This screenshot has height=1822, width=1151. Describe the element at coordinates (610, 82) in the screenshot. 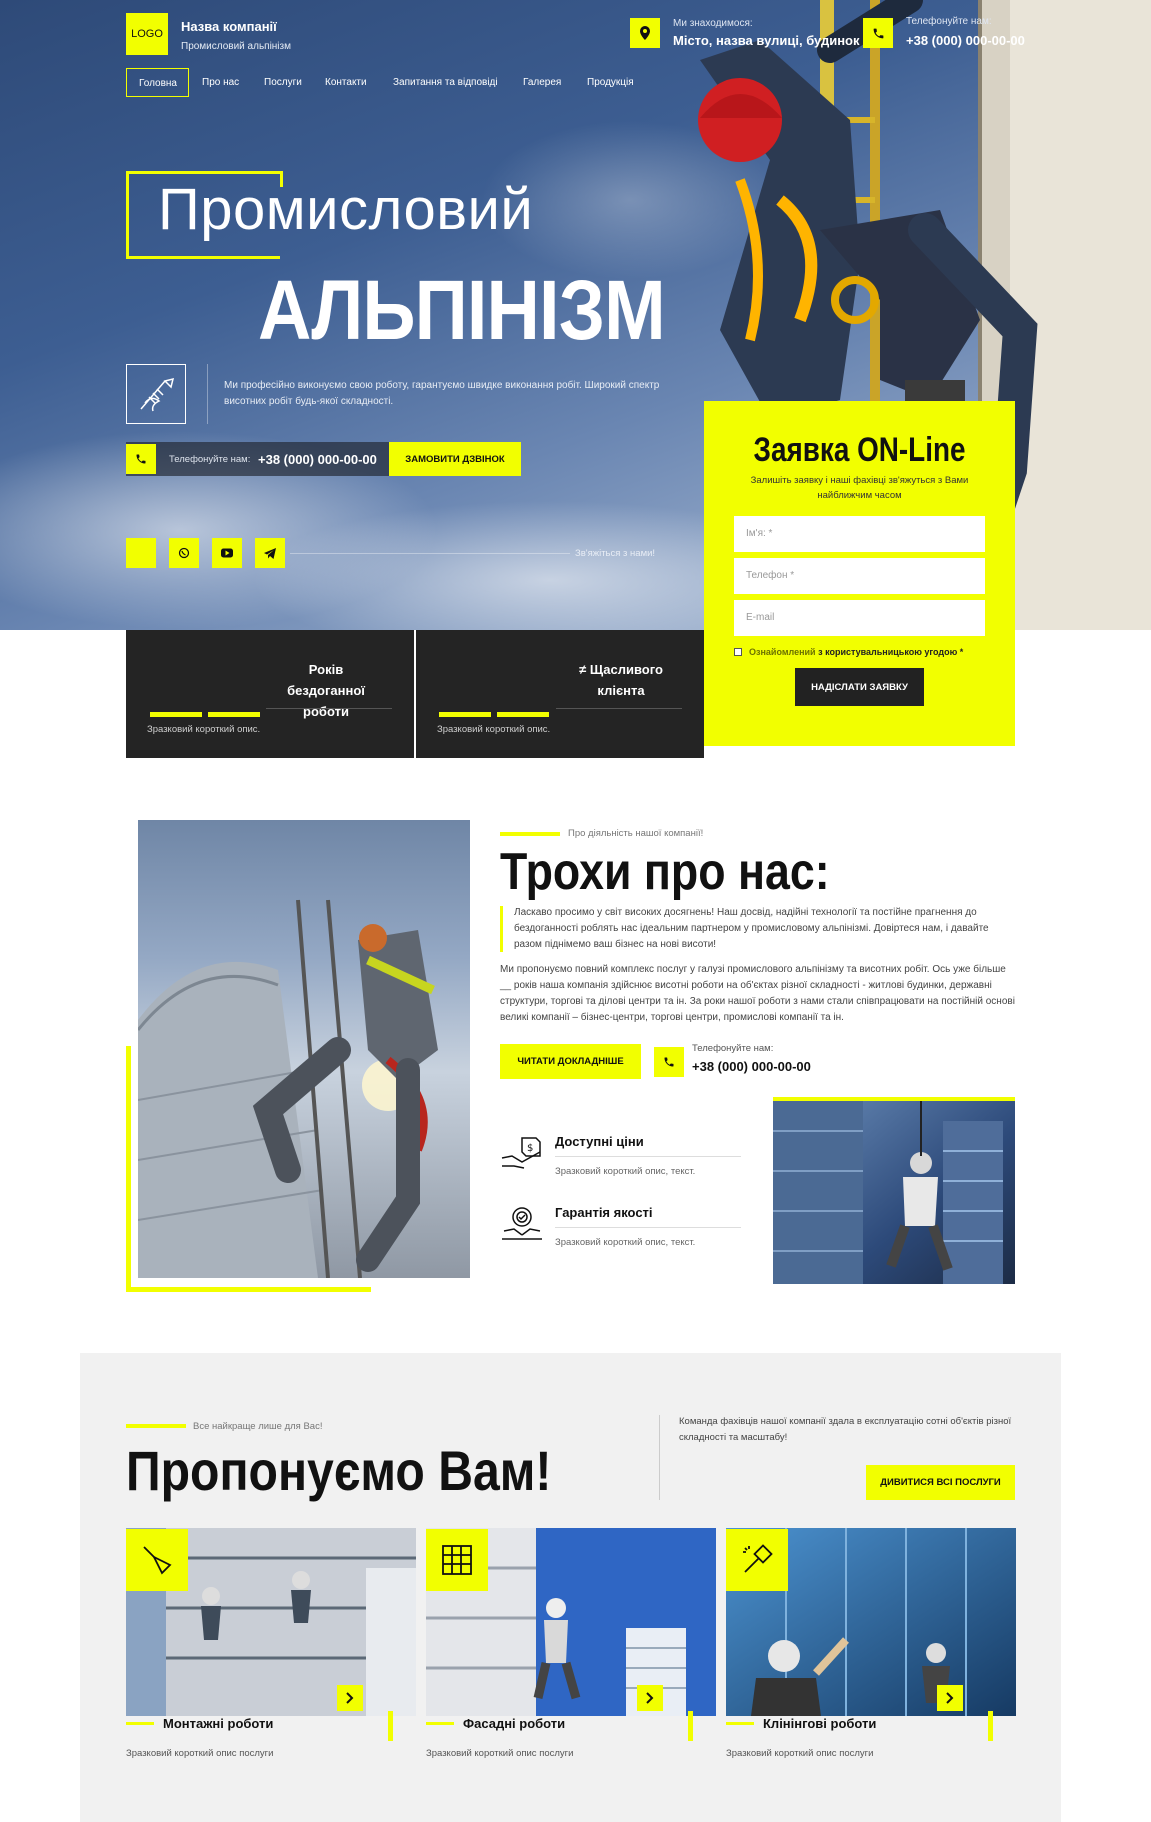

I see `nav-products: Продукція` at that location.